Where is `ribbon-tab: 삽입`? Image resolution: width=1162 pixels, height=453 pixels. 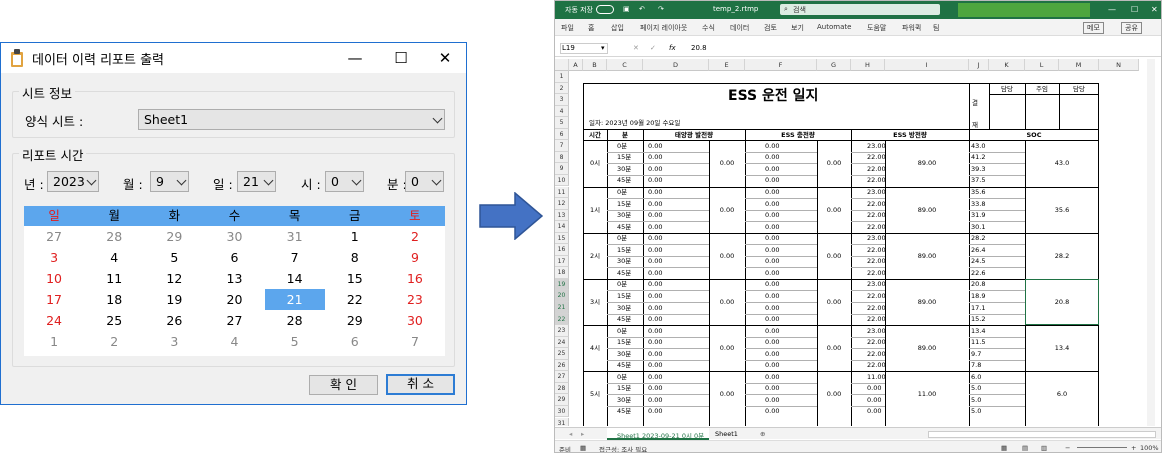 ribbon-tab: 삽입 is located at coordinates (617, 28).